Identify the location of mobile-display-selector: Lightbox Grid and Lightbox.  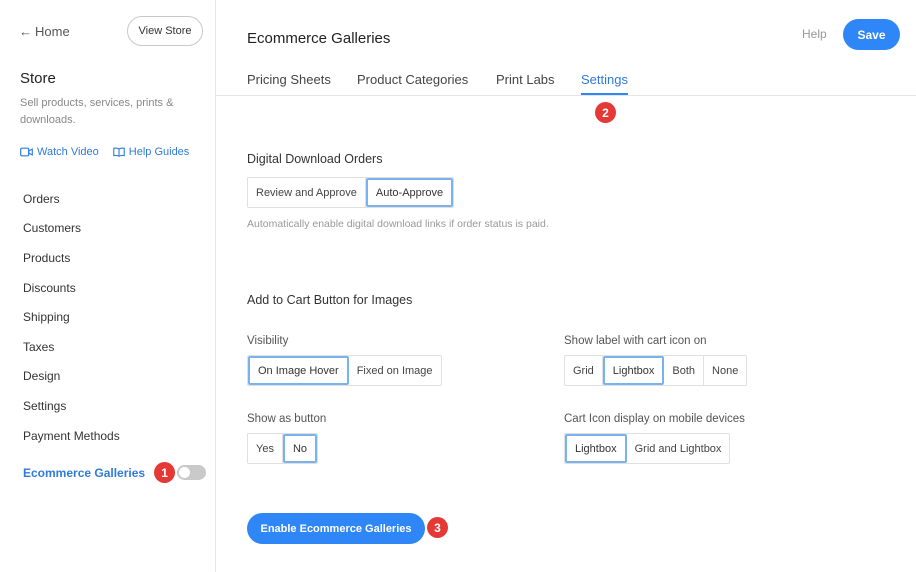
(647, 448).